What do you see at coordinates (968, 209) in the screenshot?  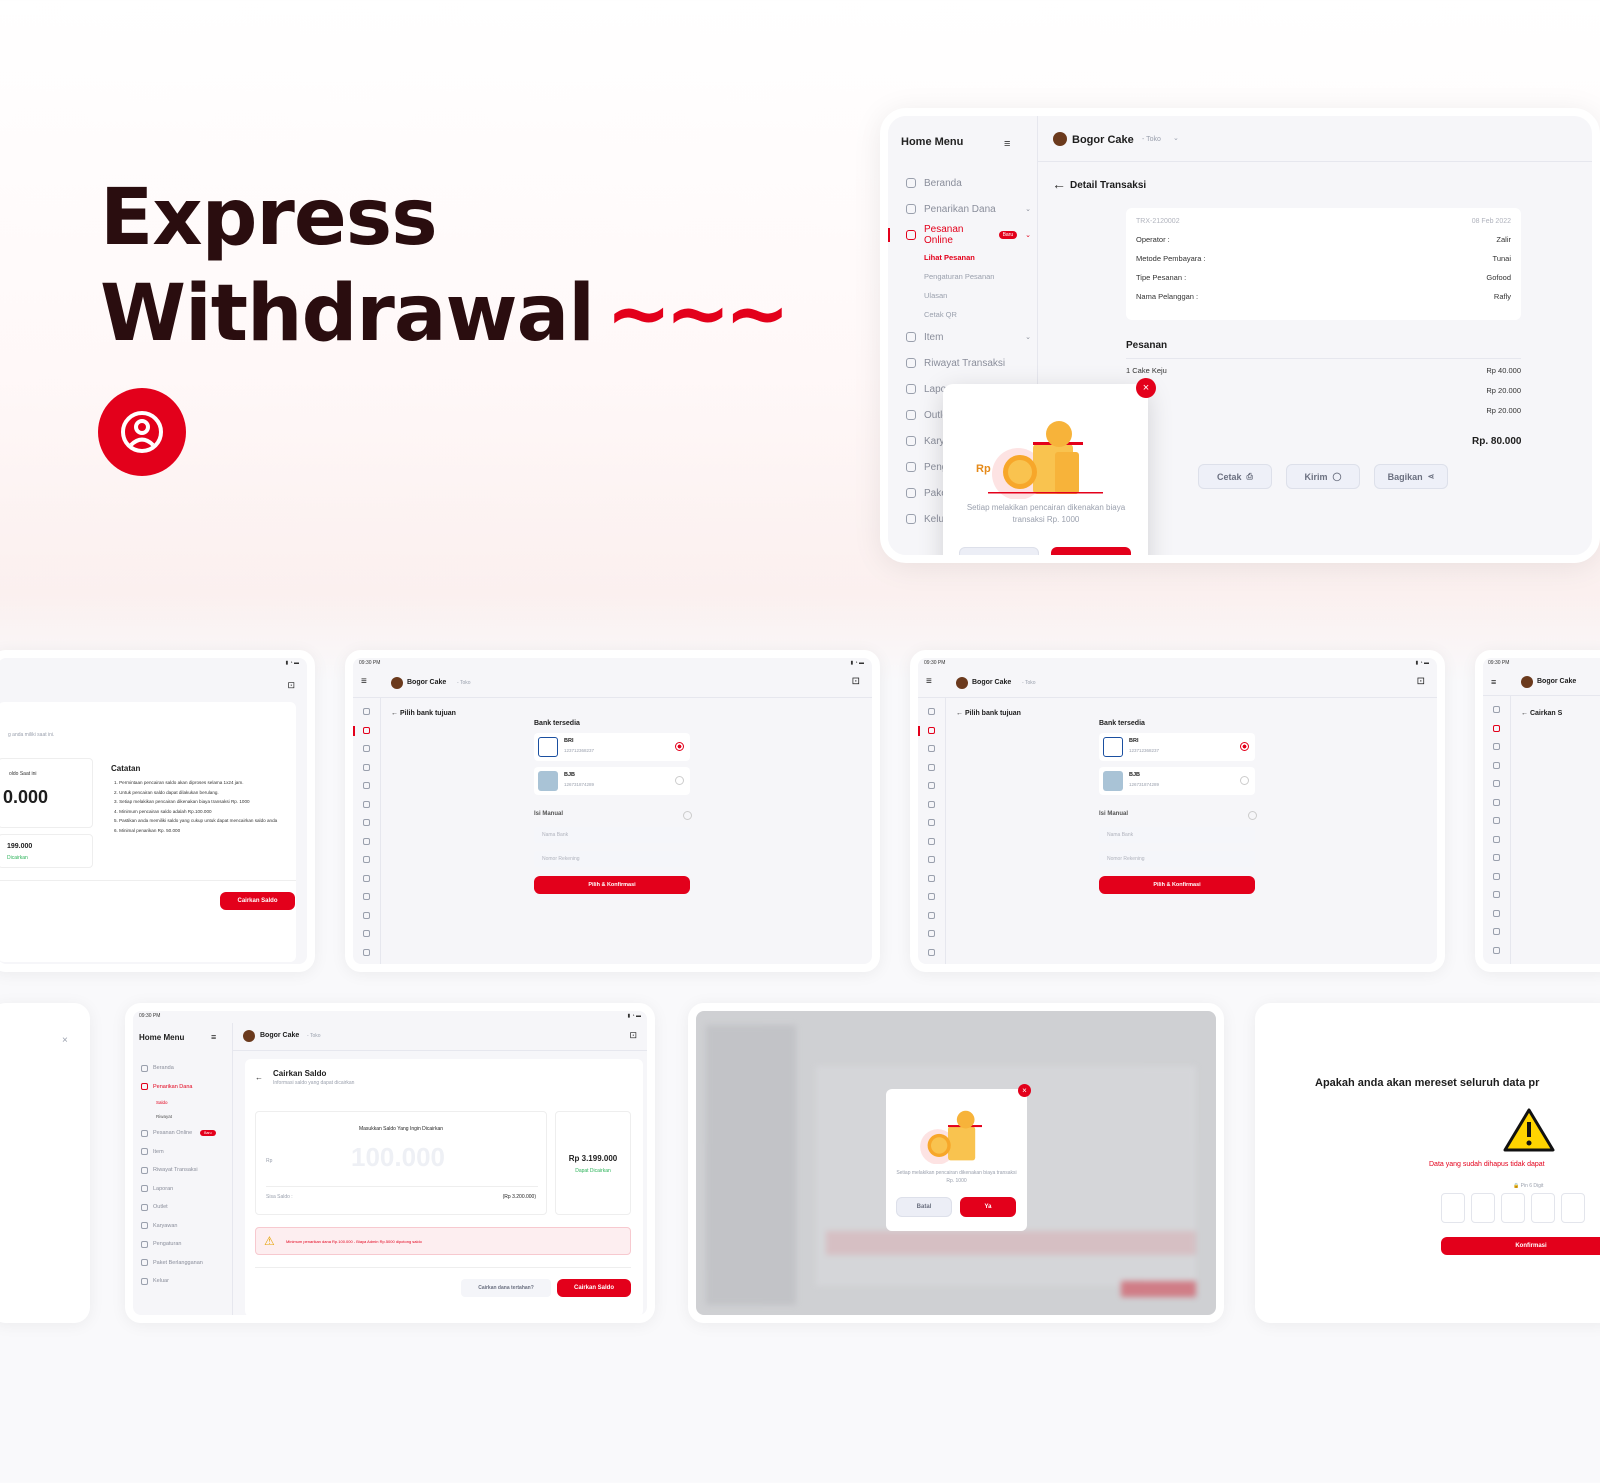 I see `sidebar-item-penarikan-dana: Penarikan Dana ⌄` at bounding box center [968, 209].